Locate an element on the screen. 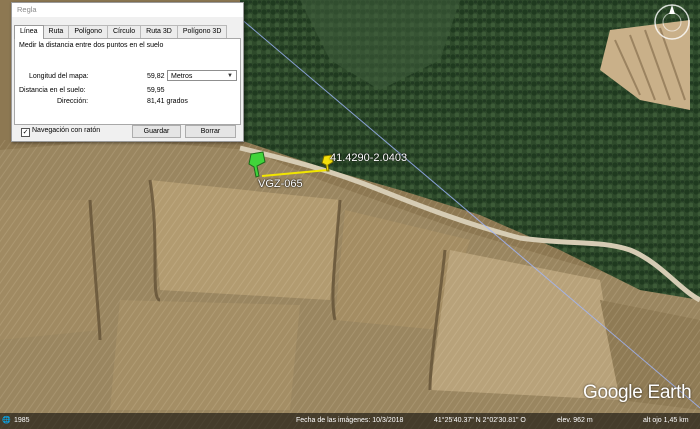 This screenshot has width=700, height=429. elevation: elev. 962 m is located at coordinates (575, 420).